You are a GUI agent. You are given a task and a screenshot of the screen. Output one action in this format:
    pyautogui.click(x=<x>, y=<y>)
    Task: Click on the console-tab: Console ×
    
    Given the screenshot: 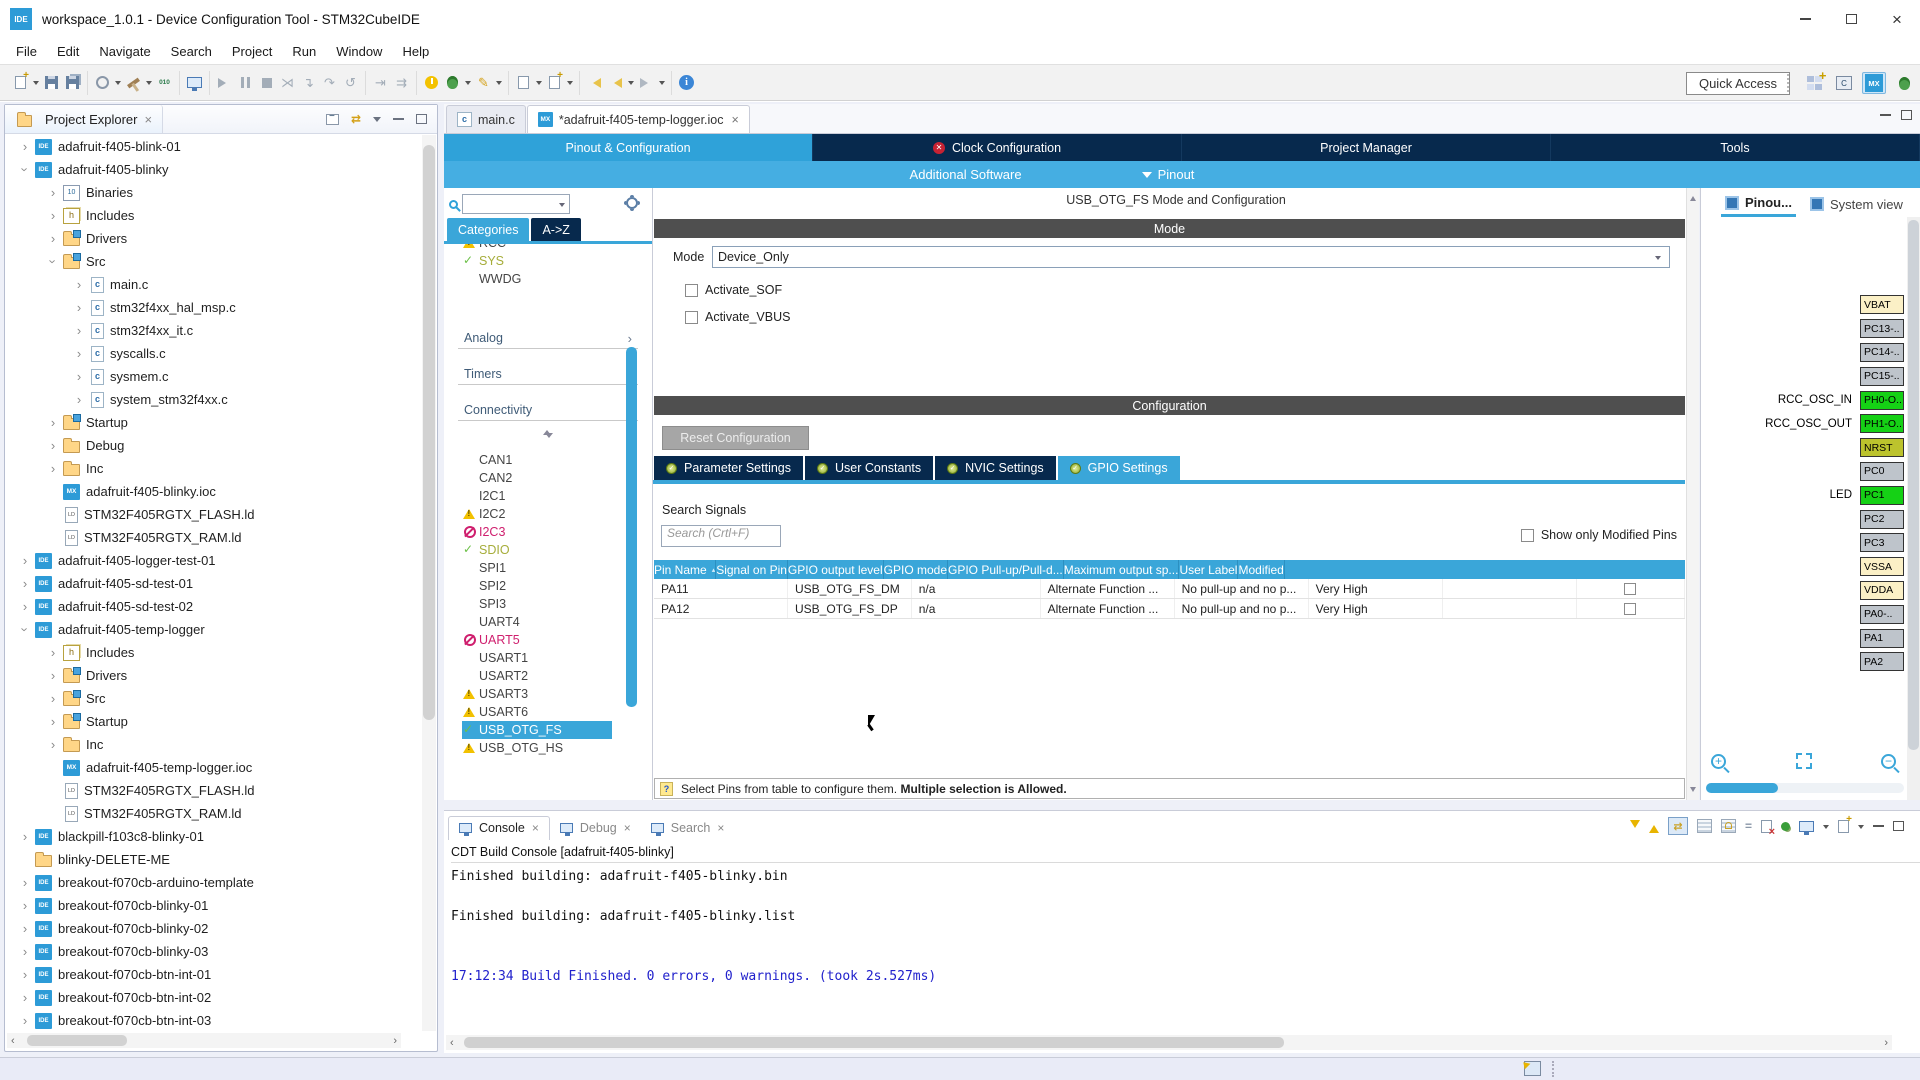 What is the action you would take?
    pyautogui.click(x=499, y=828)
    